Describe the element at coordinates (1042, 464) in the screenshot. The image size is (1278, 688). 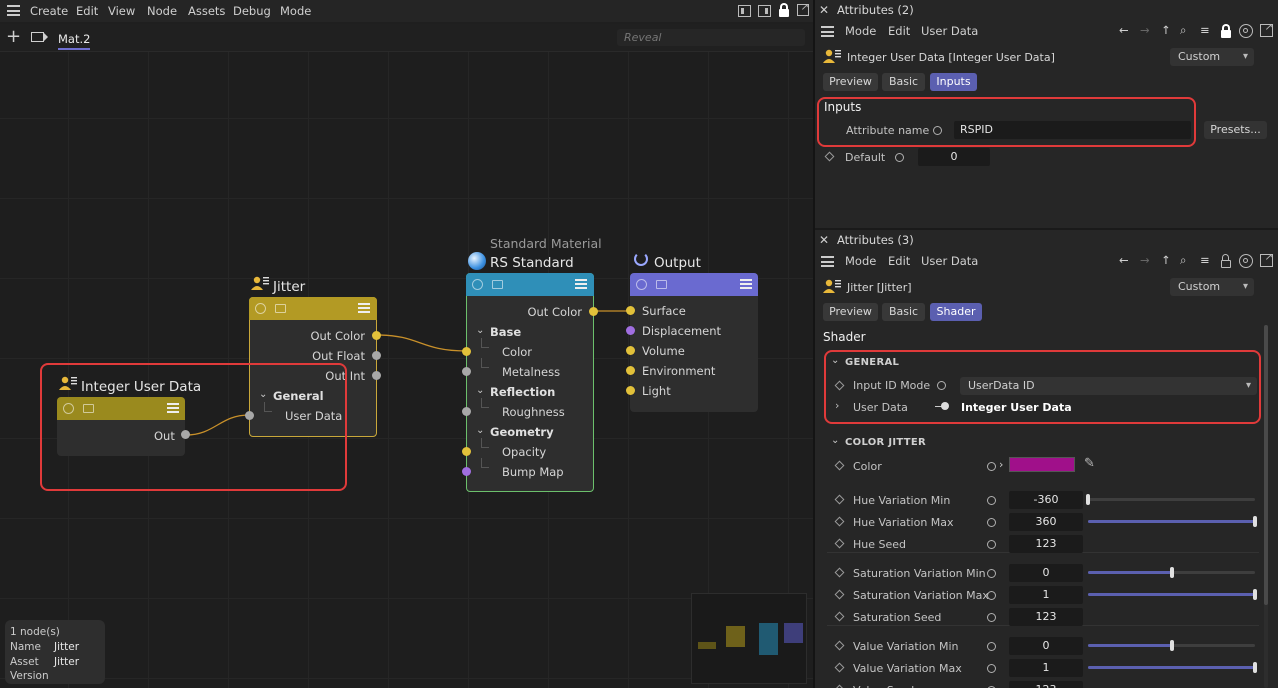
I see `color-swatch` at that location.